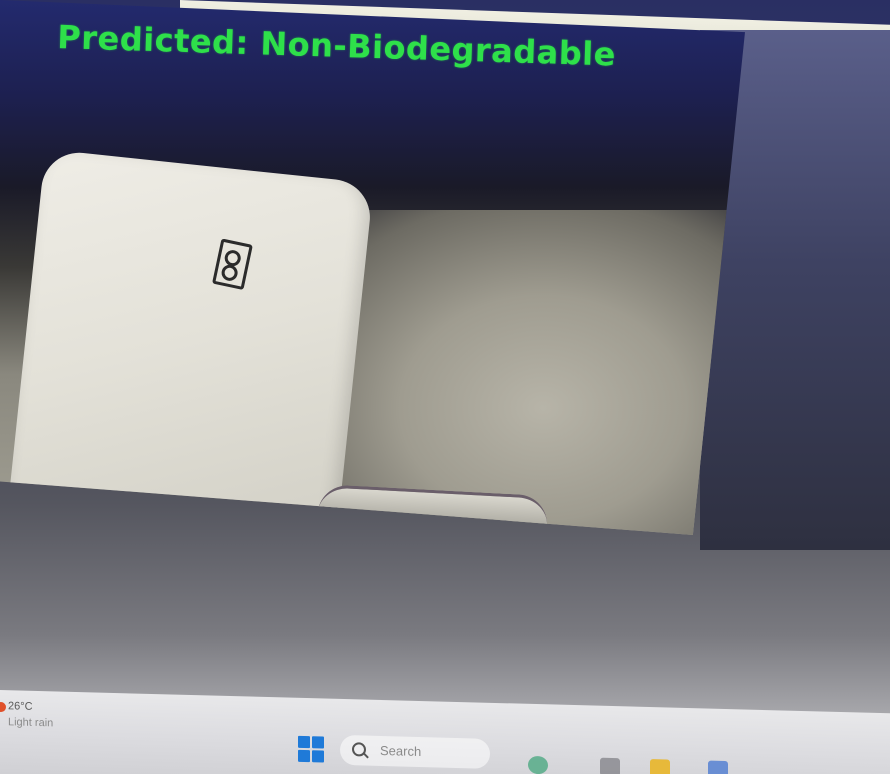 The width and height of the screenshot is (890, 774). What do you see at coordinates (232, 264) in the screenshot?
I see `product-logo-icon` at bounding box center [232, 264].